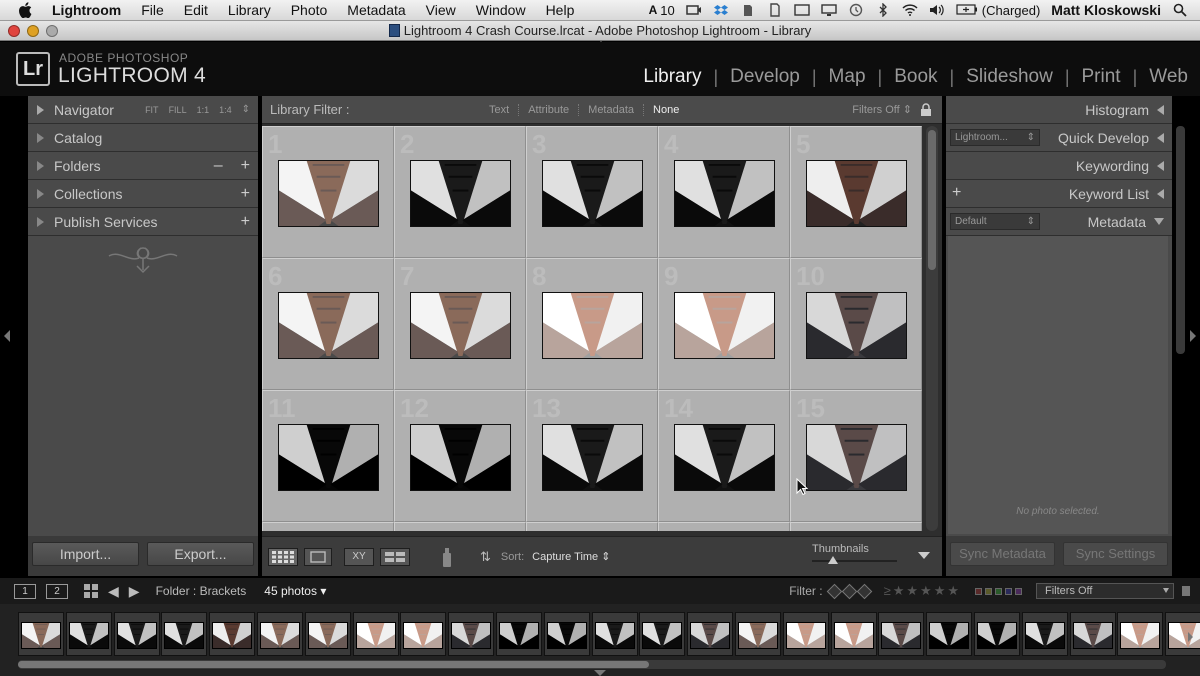  Describe the element at coordinates (245, 194) in the screenshot. I see `add-collection-icon: +` at that location.